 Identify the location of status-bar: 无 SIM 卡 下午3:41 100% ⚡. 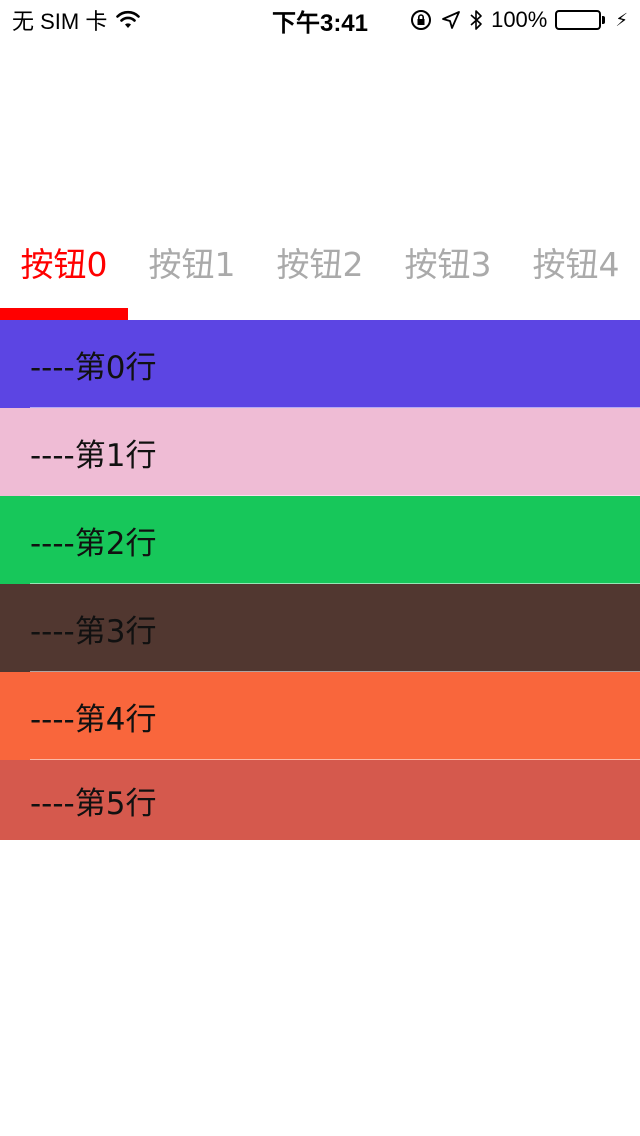
(320, 20).